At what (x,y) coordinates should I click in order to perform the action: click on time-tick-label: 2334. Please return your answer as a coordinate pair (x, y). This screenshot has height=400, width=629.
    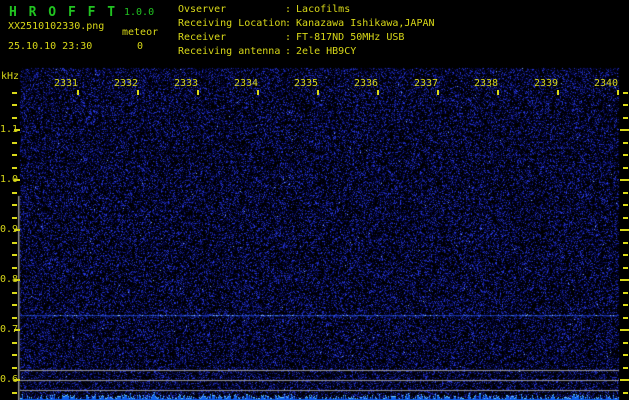
    Looking at the image, I should click on (246, 83).